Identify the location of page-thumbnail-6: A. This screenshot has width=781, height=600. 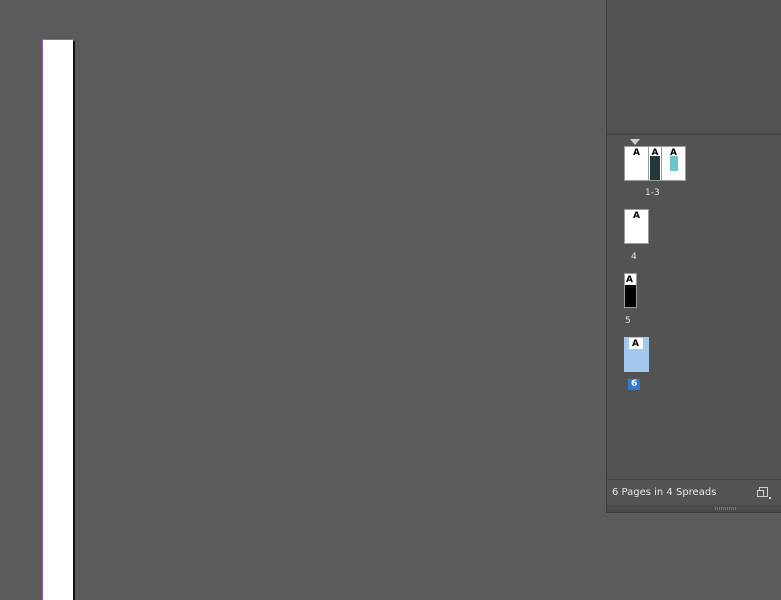
(636, 354).